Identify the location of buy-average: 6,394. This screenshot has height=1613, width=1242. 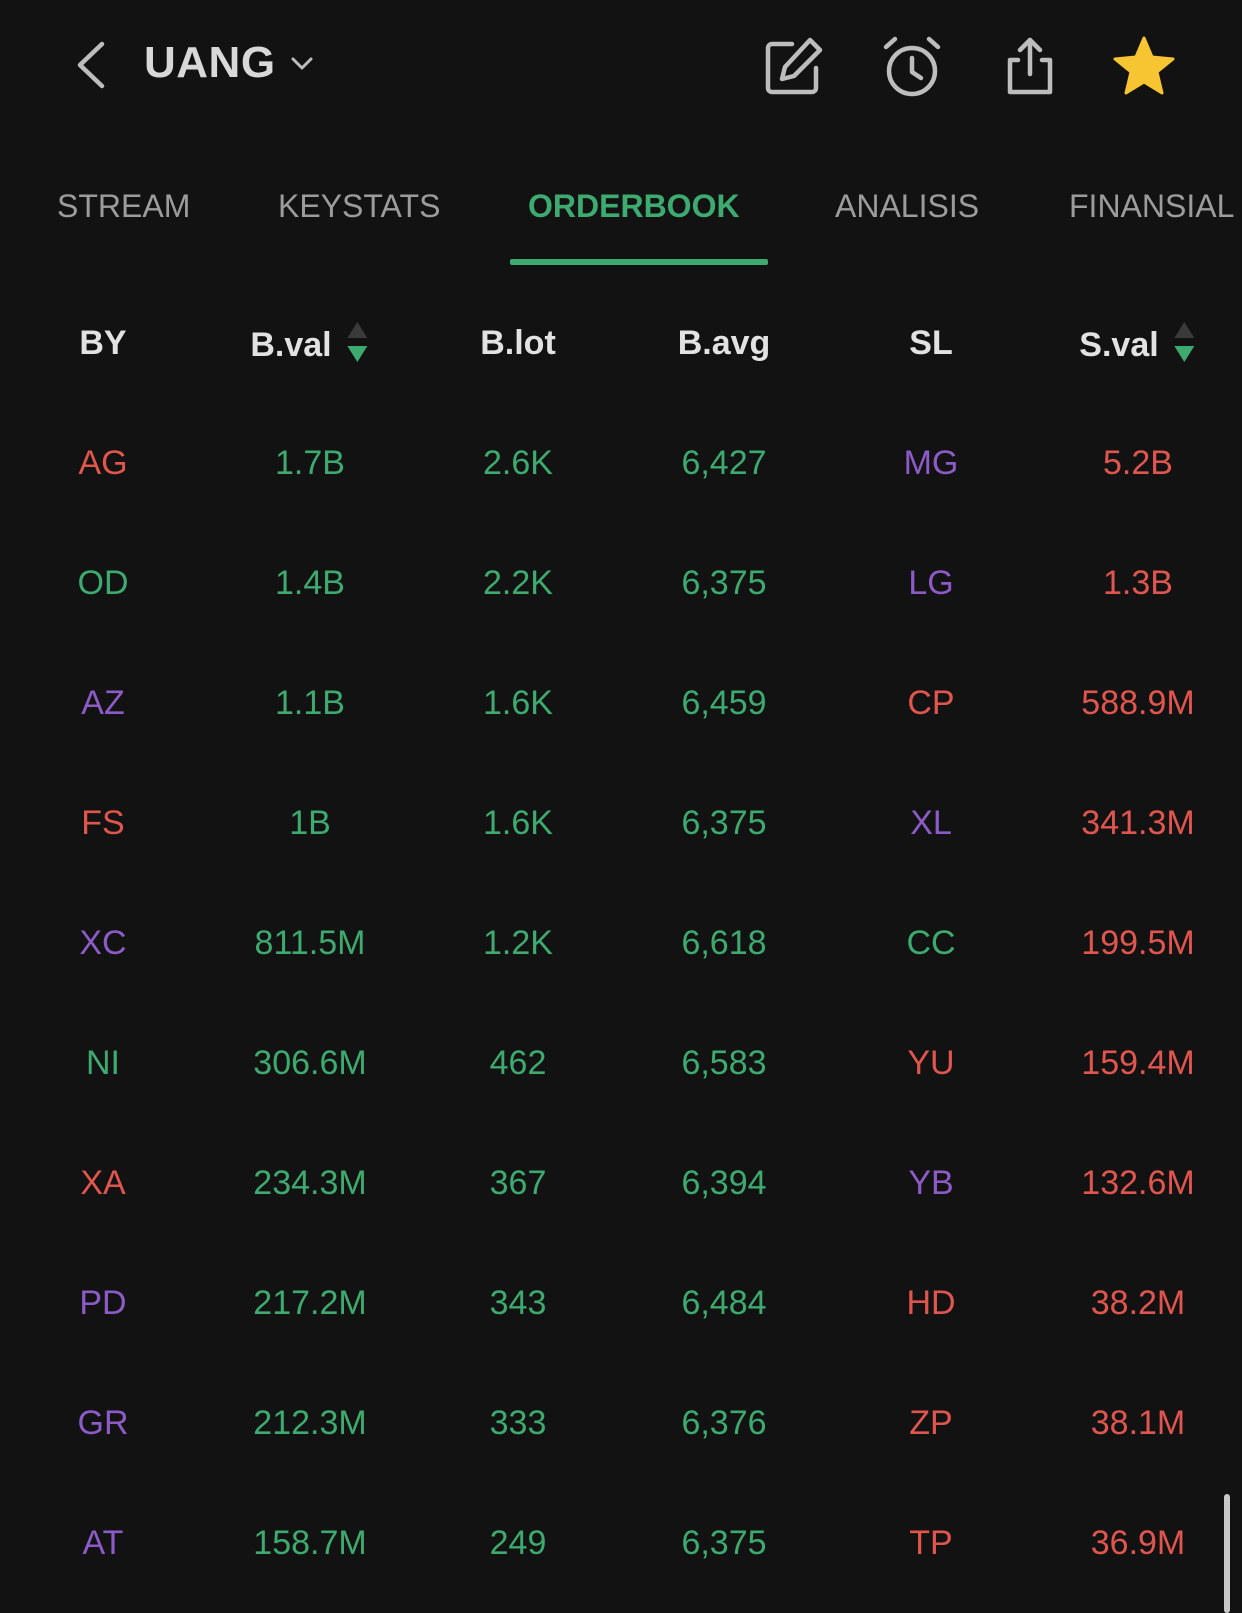
(724, 1183).